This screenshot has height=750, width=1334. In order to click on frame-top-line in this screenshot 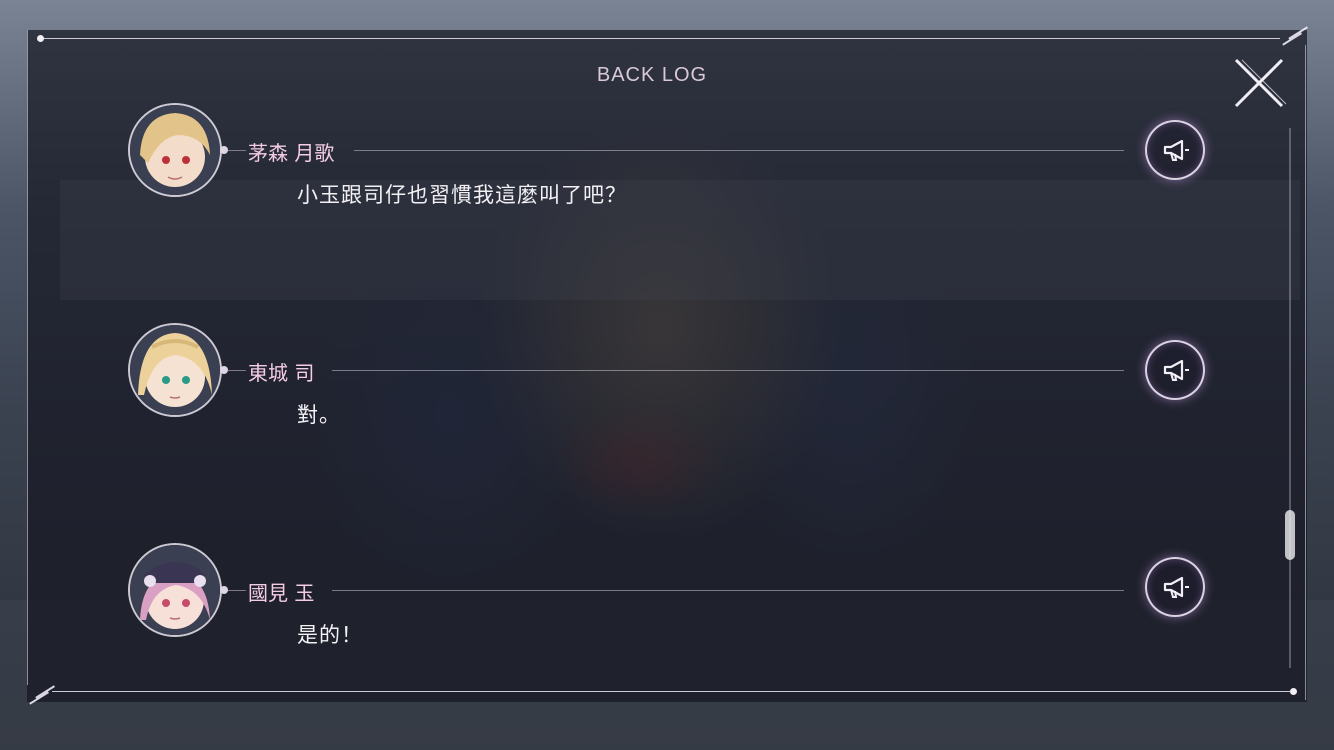, I will do `click(660, 38)`.